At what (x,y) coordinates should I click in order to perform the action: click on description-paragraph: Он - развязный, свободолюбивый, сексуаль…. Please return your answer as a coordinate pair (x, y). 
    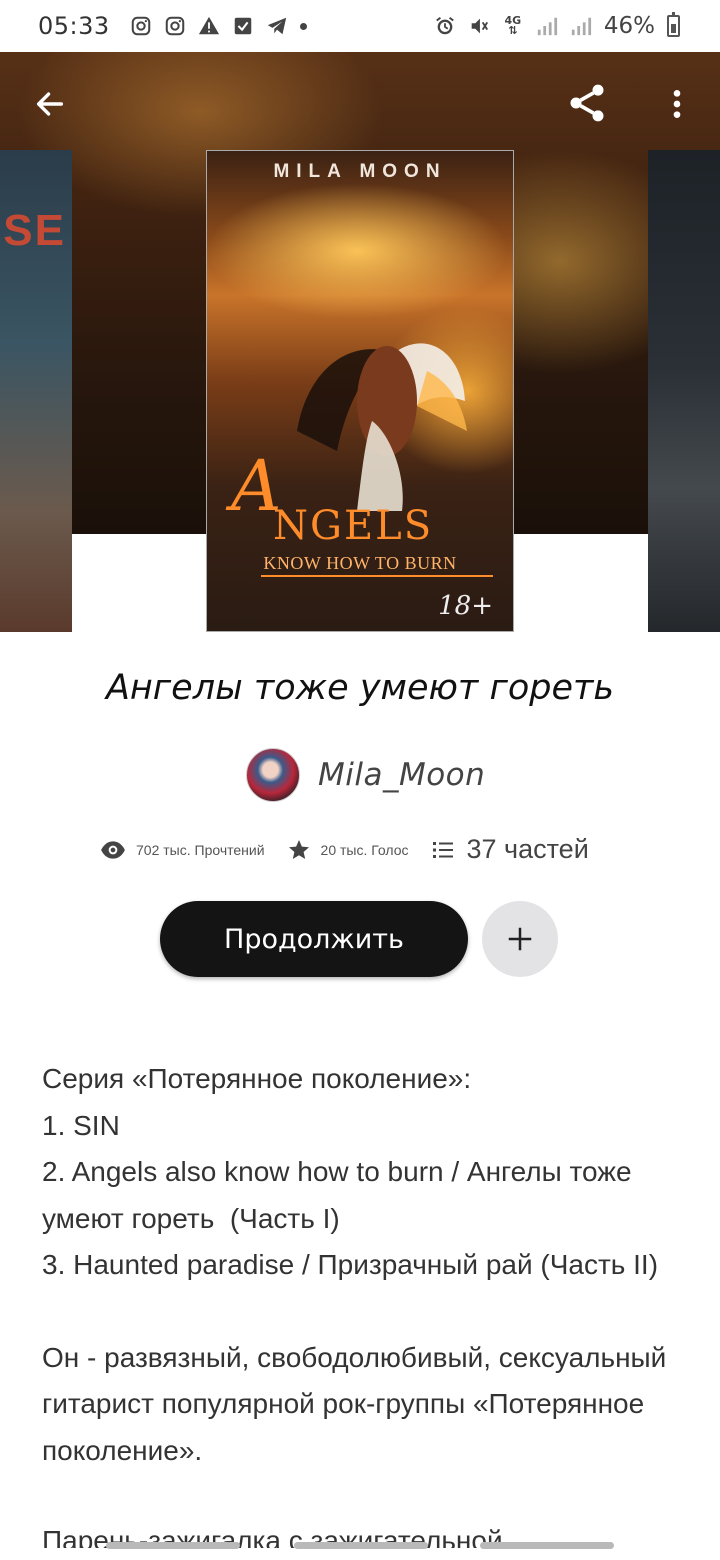
    Looking at the image, I should click on (358, 1403).